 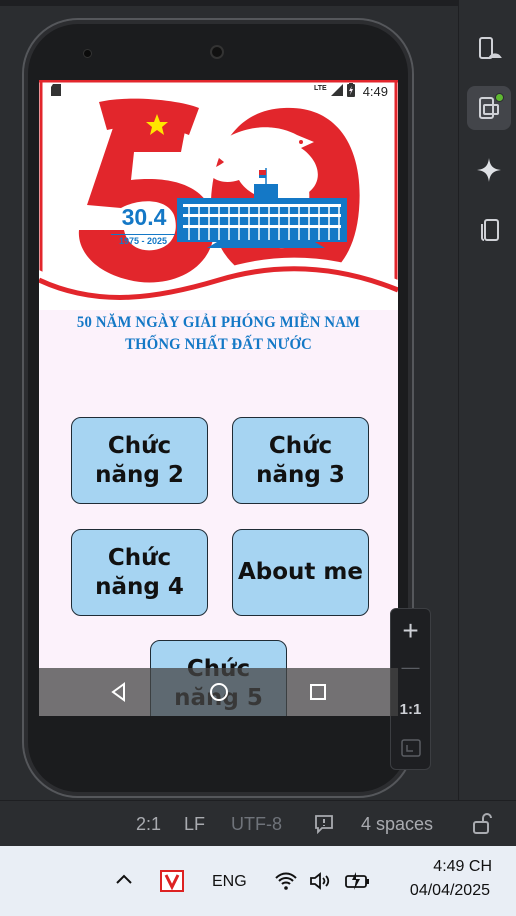 What do you see at coordinates (489, 230) in the screenshot?
I see `device-mirroring-icon` at bounding box center [489, 230].